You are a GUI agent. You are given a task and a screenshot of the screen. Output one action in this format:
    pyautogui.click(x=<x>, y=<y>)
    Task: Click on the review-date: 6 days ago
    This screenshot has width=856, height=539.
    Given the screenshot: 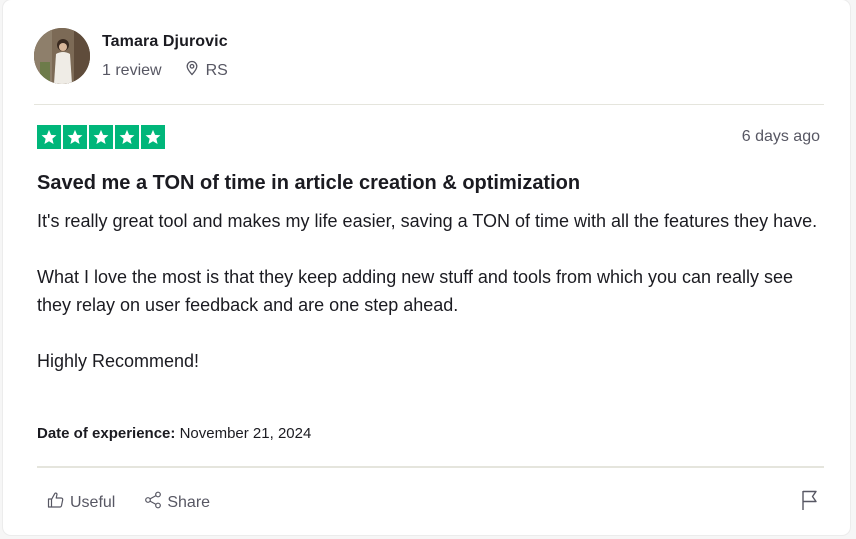 What is the action you would take?
    pyautogui.click(x=780, y=136)
    